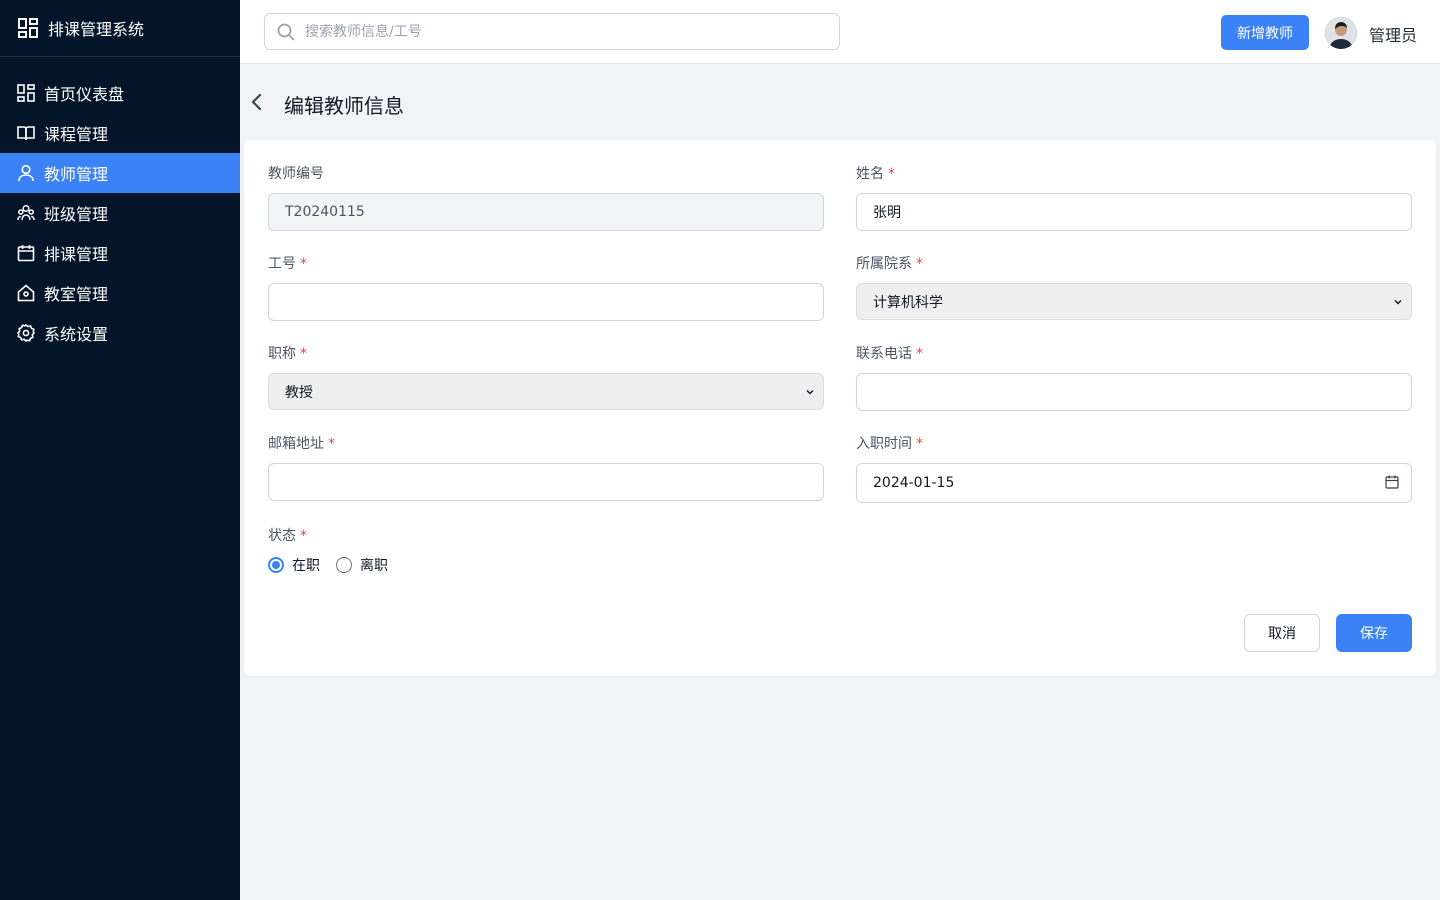  I want to click on home-icon, so click(26, 293).